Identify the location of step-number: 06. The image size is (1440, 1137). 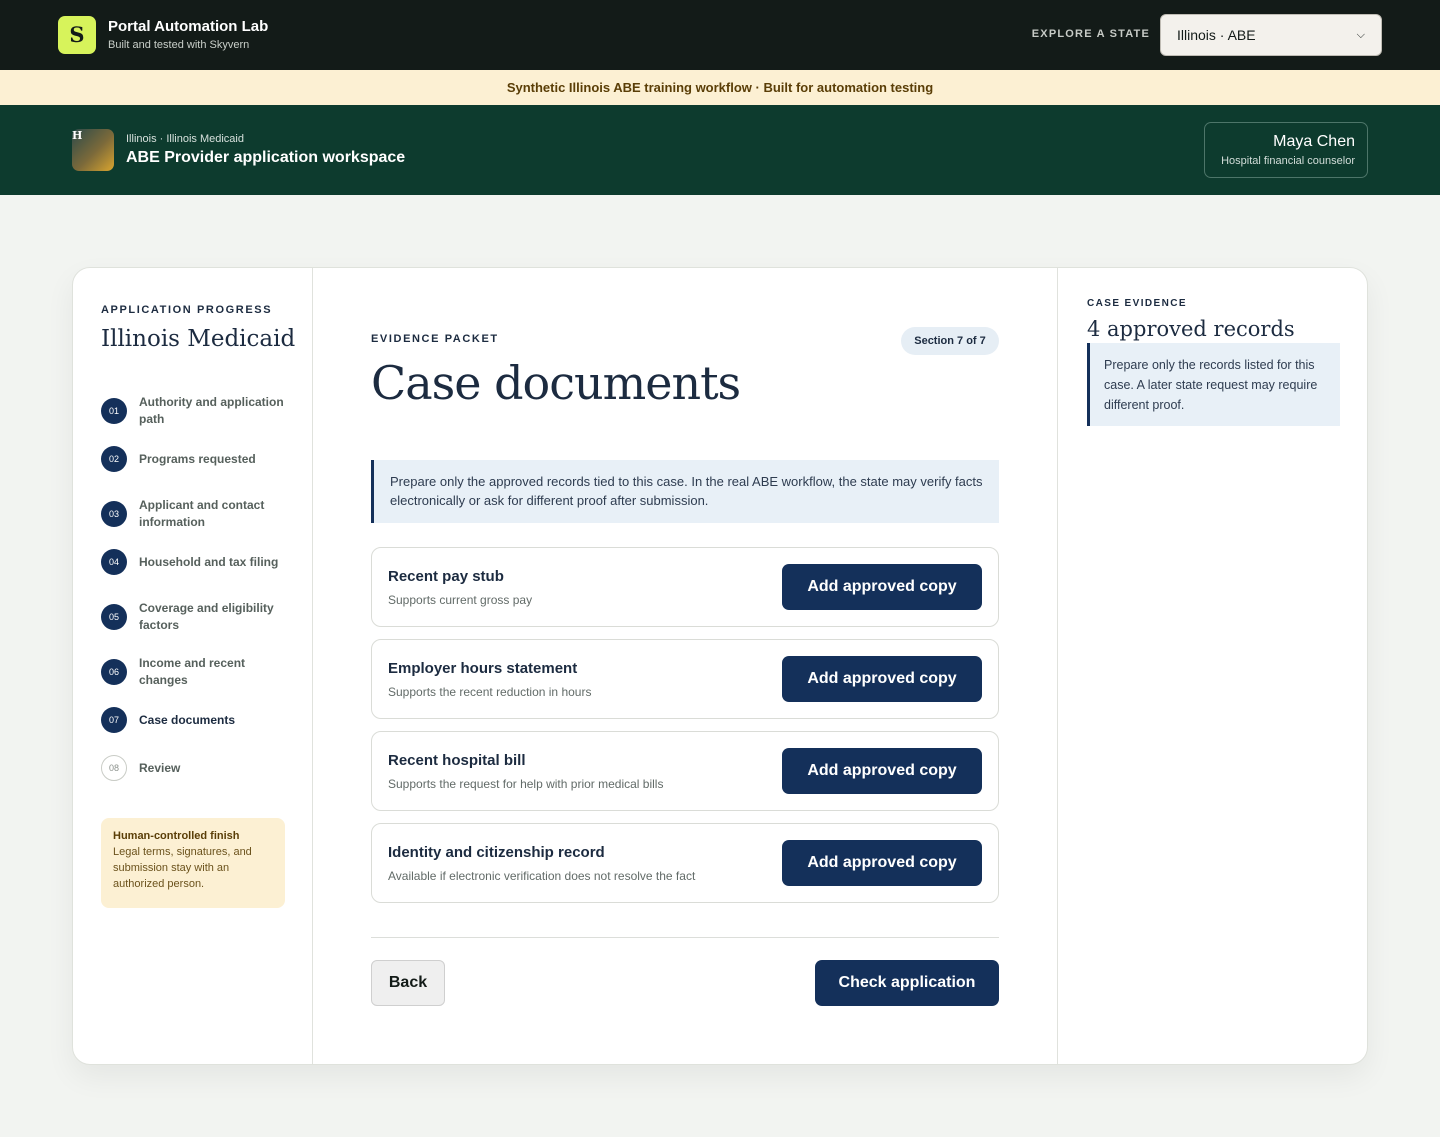
(114, 672).